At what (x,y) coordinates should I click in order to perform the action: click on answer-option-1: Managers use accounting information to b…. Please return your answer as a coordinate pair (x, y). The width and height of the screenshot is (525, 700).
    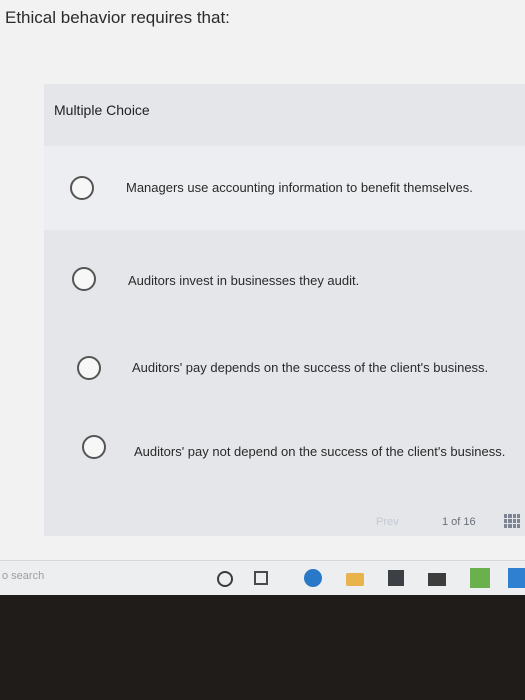
    Looking at the image, I should click on (284, 188).